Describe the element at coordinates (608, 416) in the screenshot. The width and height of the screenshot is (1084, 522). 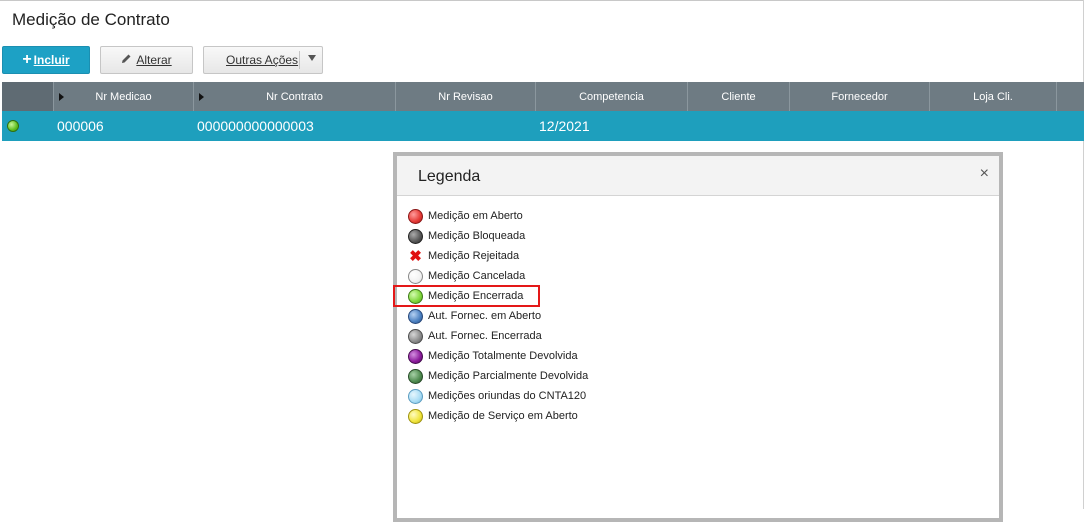
I see `legend-item: Medição de Serviço em Aberto` at that location.